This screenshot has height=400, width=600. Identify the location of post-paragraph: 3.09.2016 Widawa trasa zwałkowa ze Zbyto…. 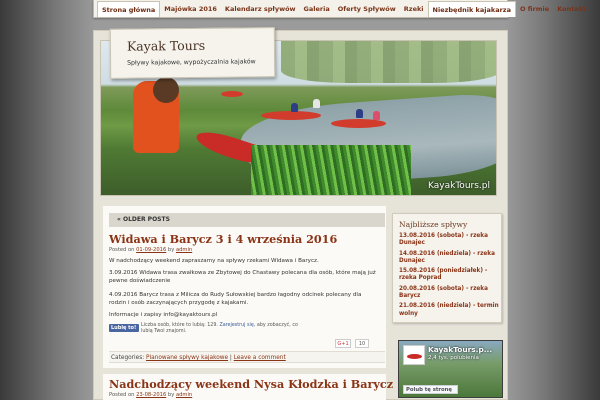
(242, 277).